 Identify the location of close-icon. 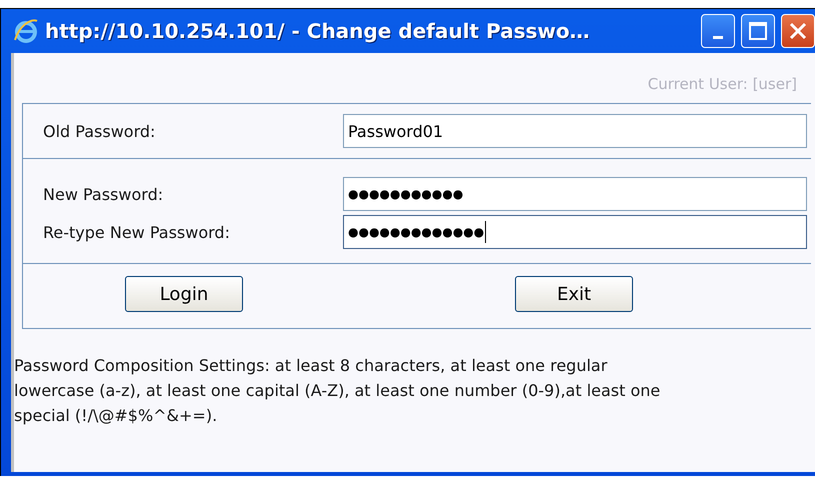
(798, 31).